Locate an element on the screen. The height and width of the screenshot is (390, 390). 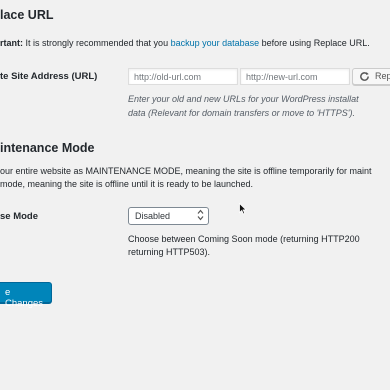
notice-text: It is strongly recommended that you is located at coordinates (97, 43).